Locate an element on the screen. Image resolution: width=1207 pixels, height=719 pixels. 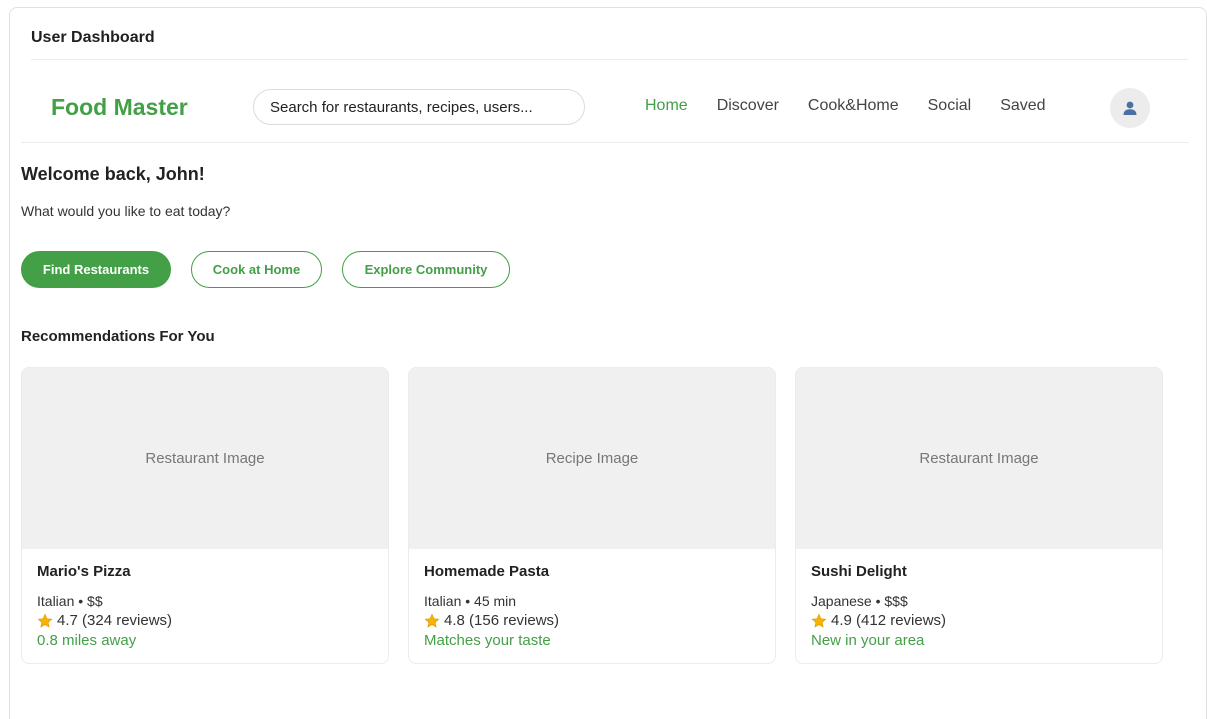
recommendations-title: Recommendations For You is located at coordinates (118, 336).